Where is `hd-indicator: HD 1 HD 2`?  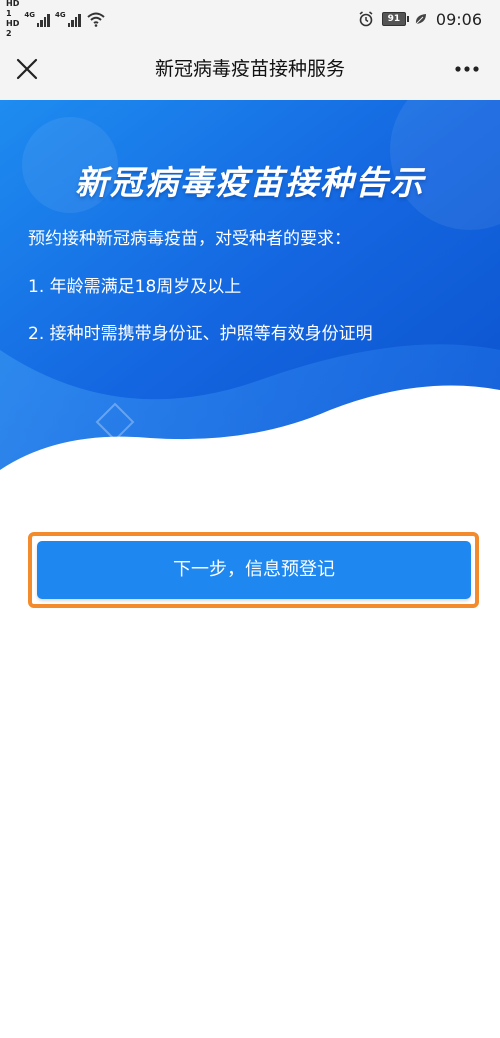
hd-indicator: HD 1 HD 2 is located at coordinates (12, 19).